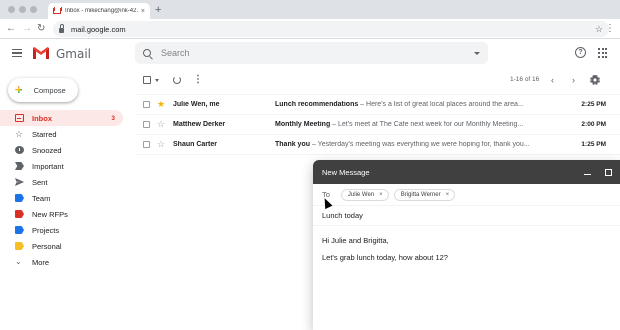 Image resolution: width=620 pixels, height=330 pixels. Describe the element at coordinates (61, 118) in the screenshot. I see `sidebar-item-inbox: Inbox 3` at that location.